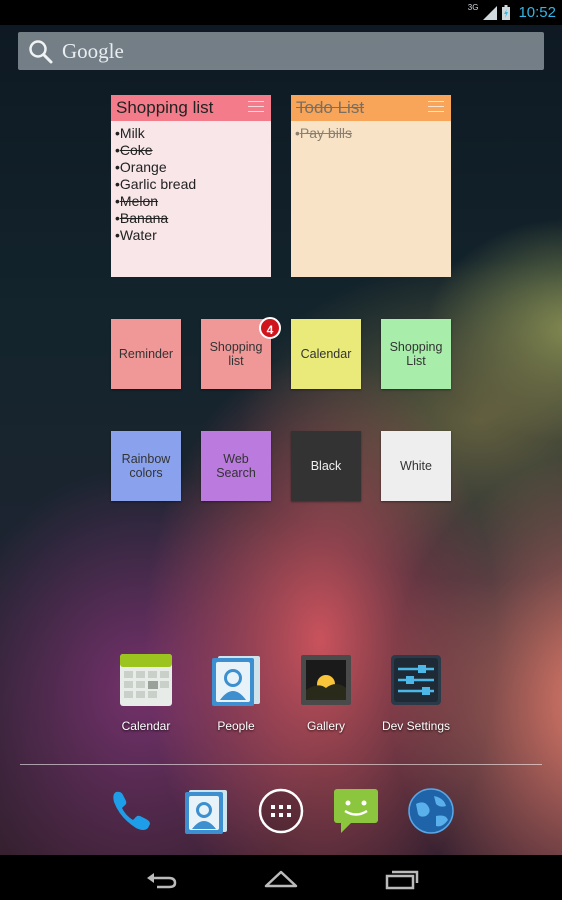 The image size is (562, 900). What do you see at coordinates (137, 201) in the screenshot?
I see `list-item: •Melon` at bounding box center [137, 201].